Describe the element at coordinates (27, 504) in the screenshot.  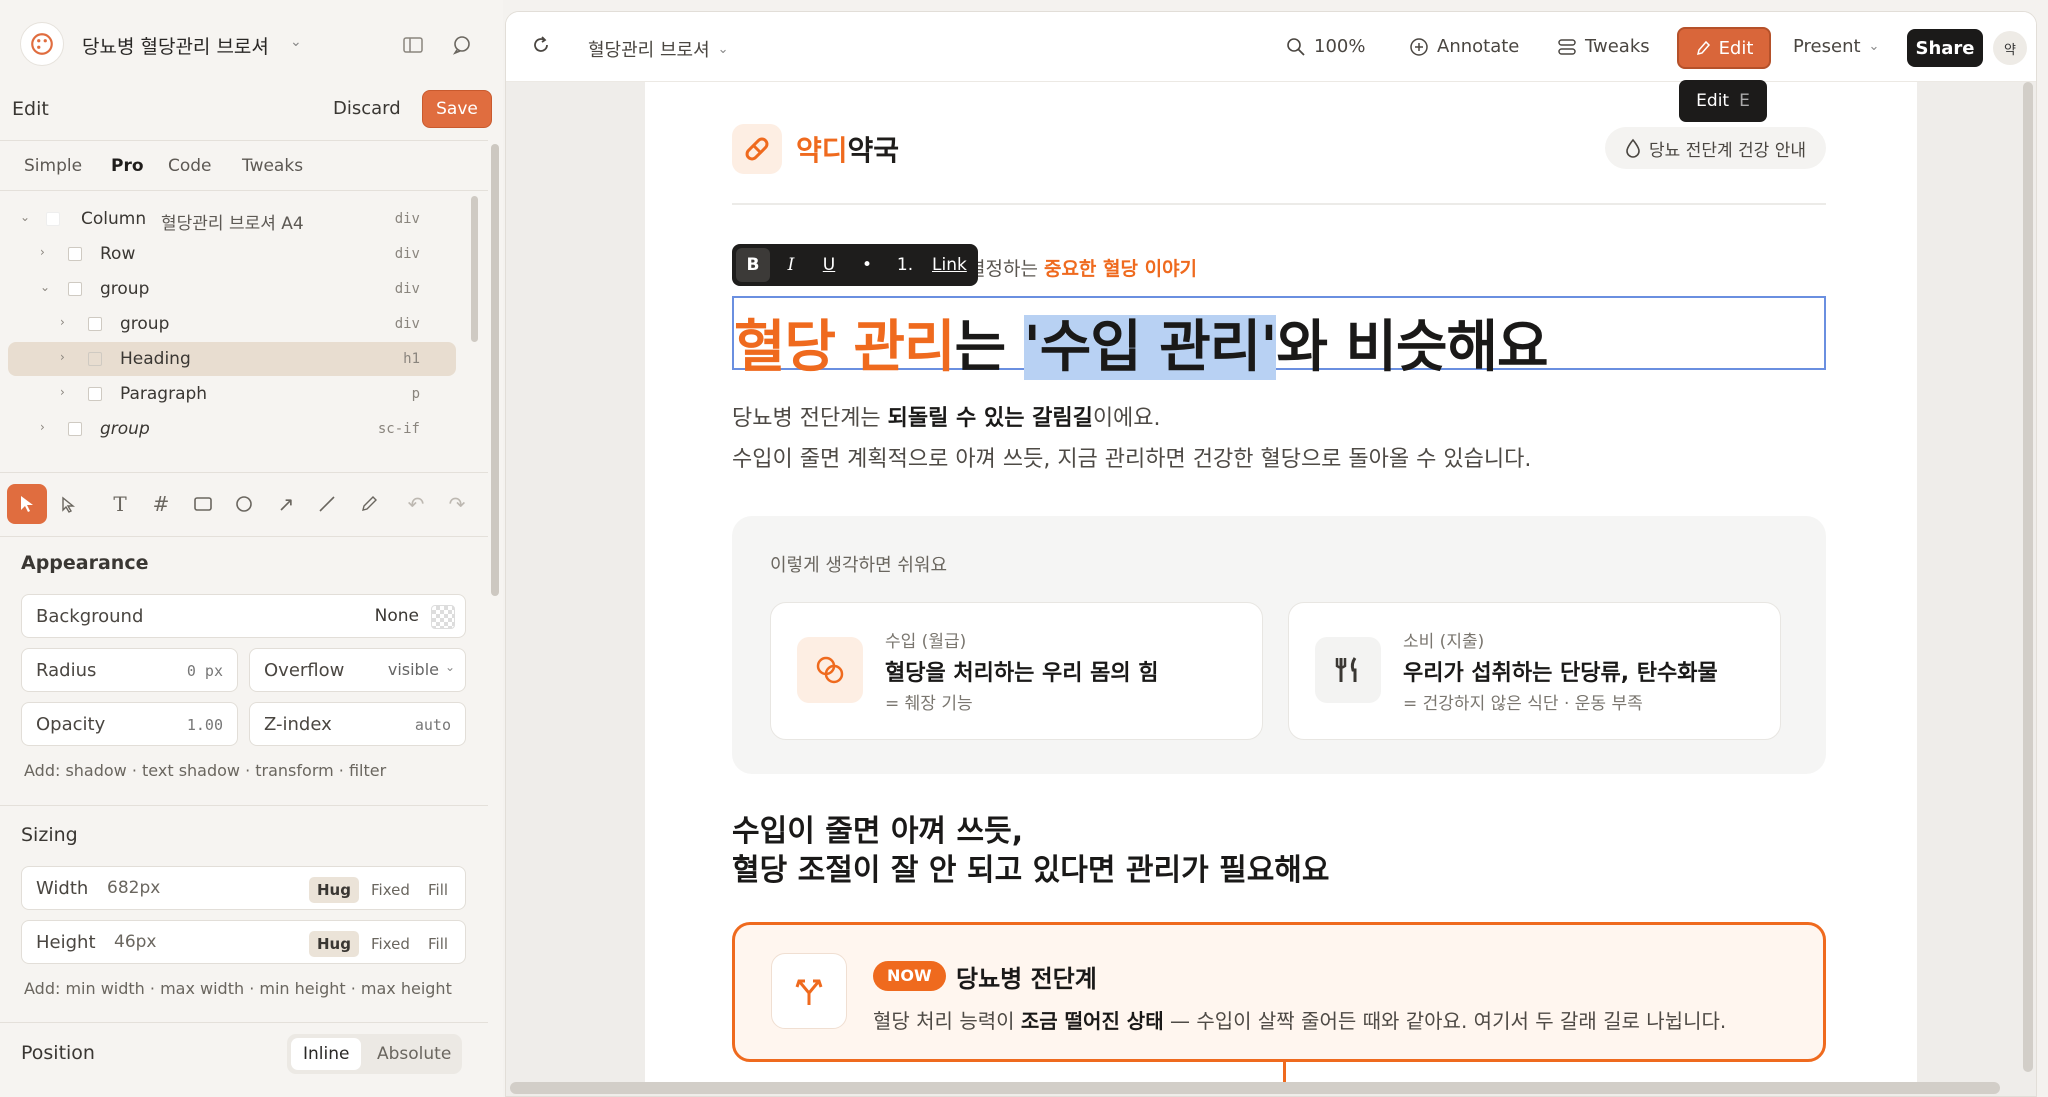
I see `select-tool-icon` at that location.